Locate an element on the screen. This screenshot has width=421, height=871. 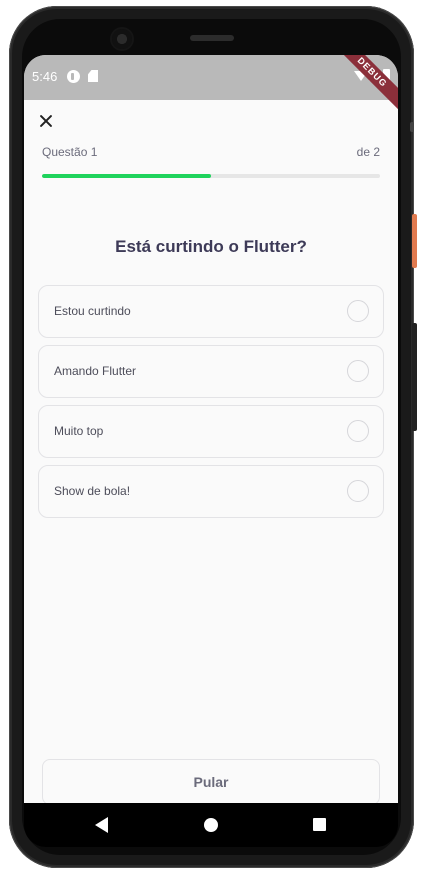
home-icon is located at coordinates (211, 825).